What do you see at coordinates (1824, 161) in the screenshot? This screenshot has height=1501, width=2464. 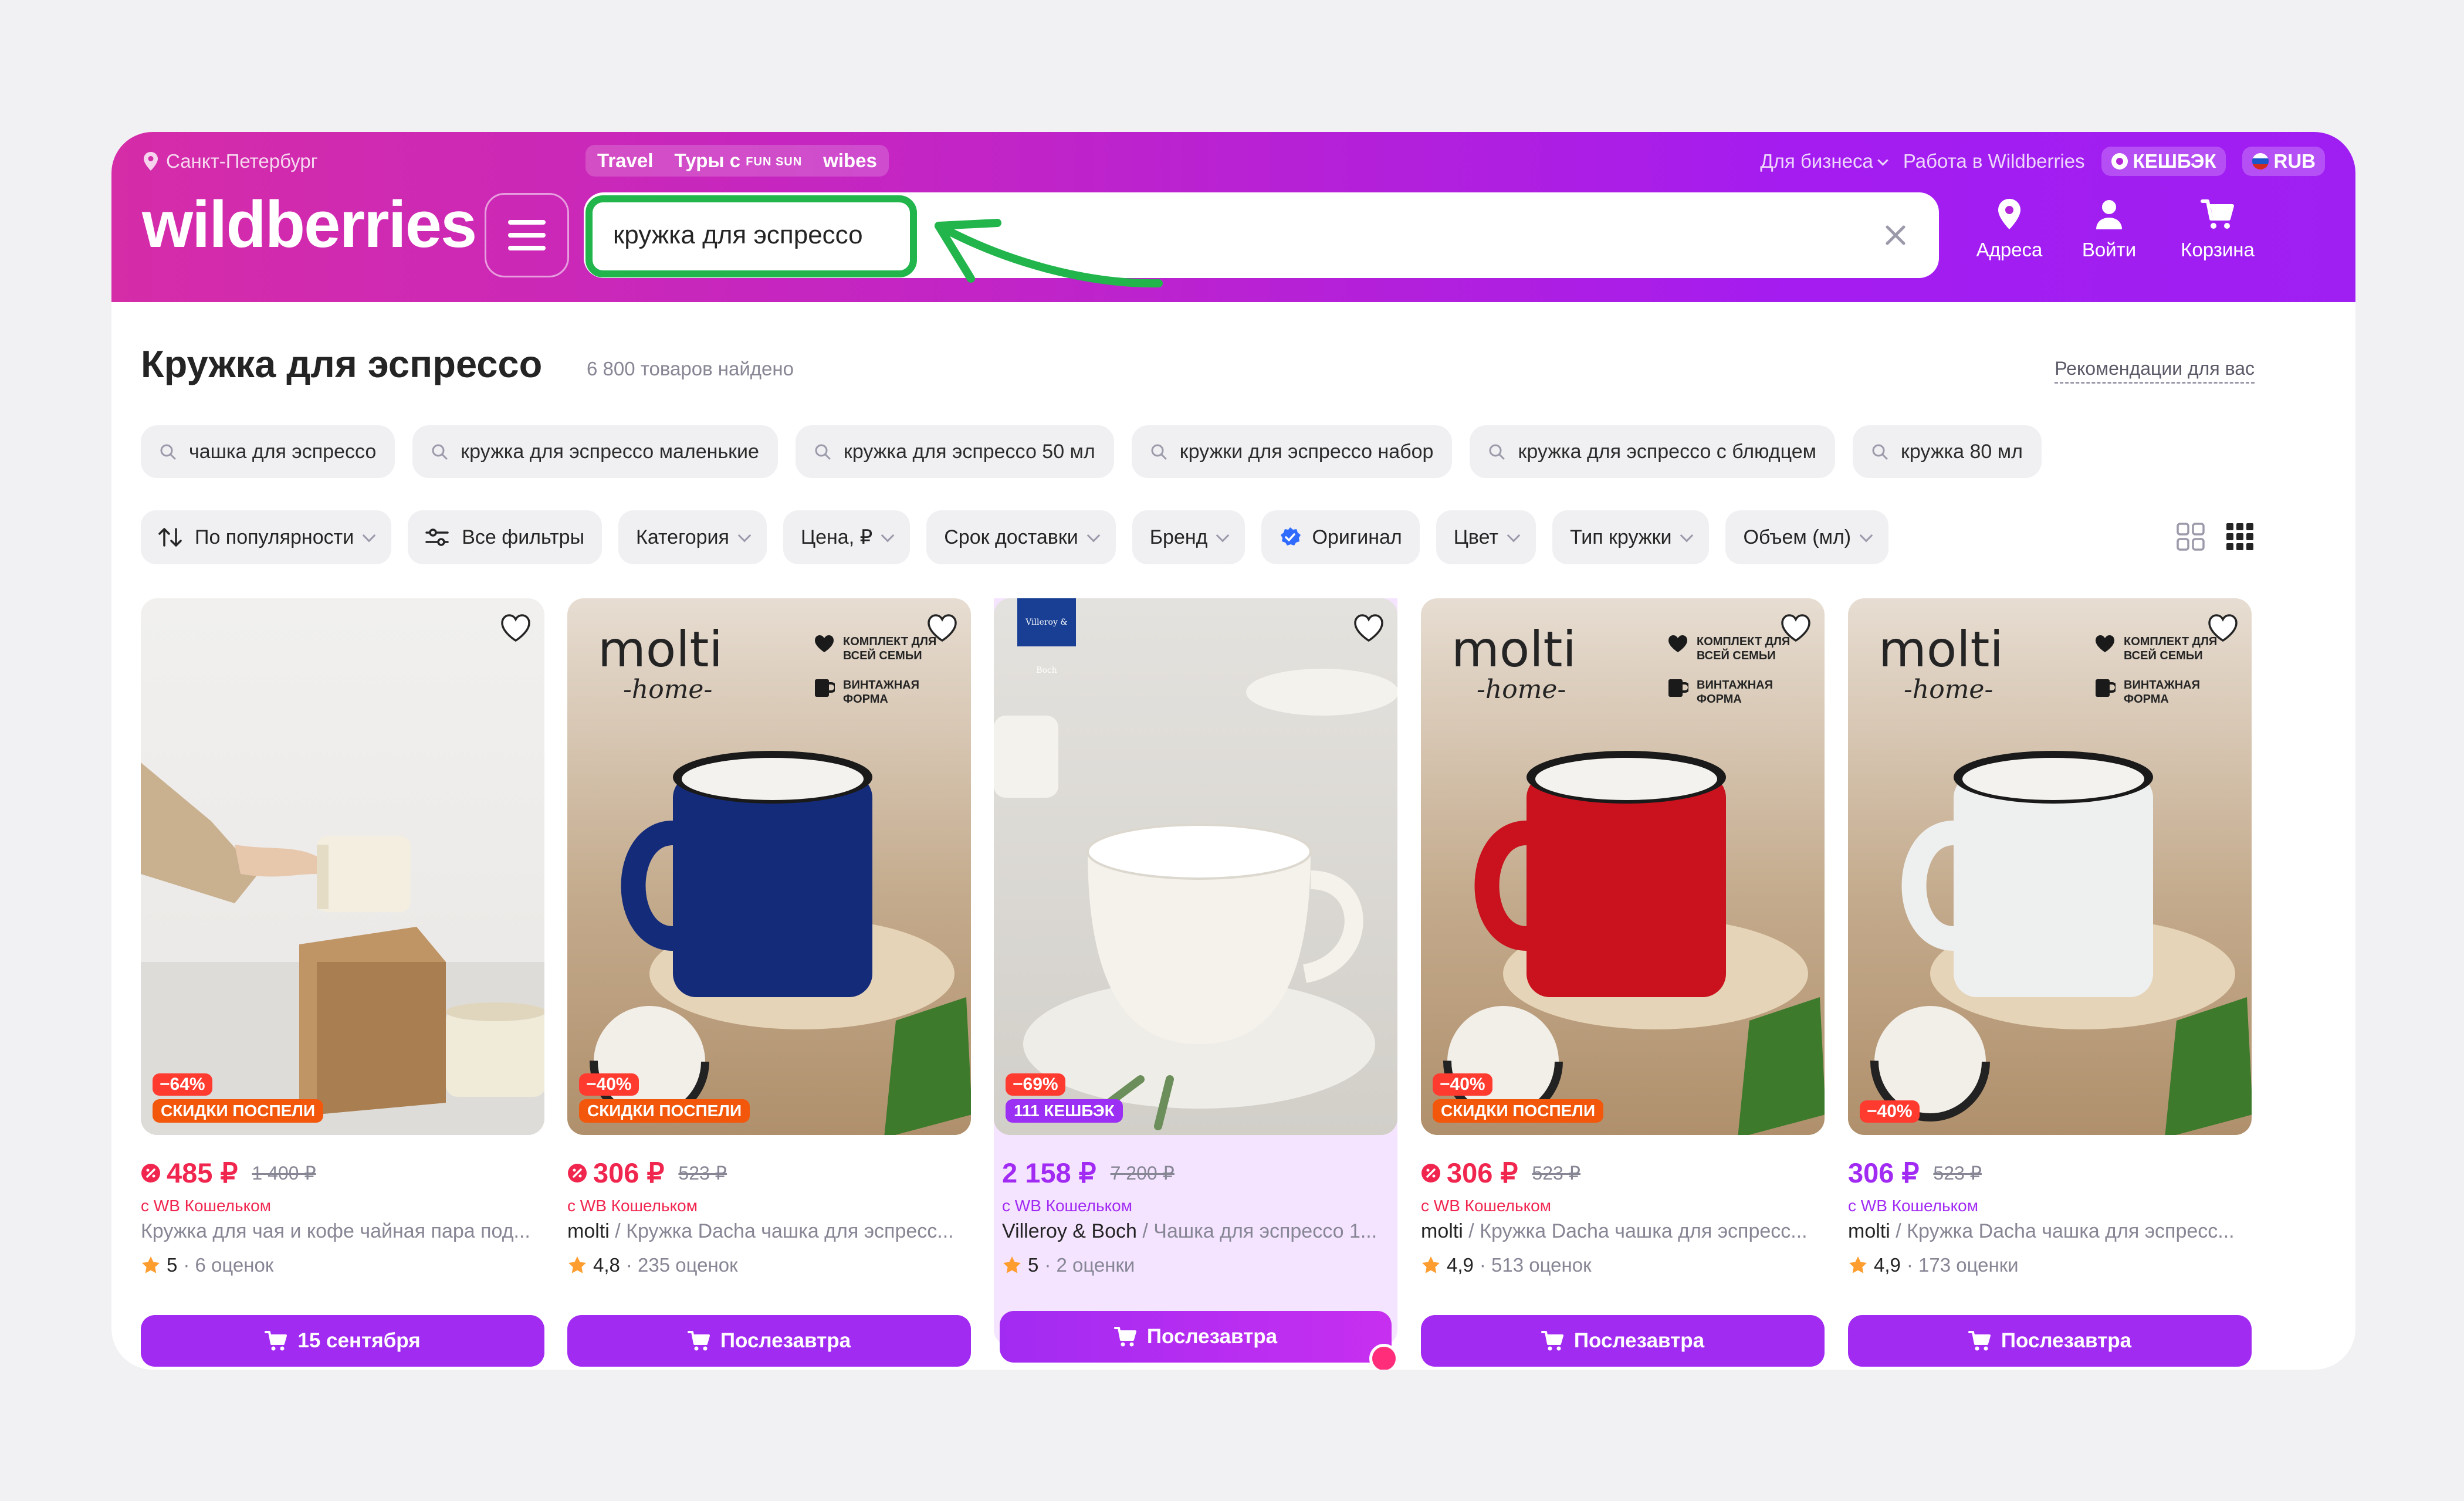 I see `business-link: Для бизнеса` at bounding box center [1824, 161].